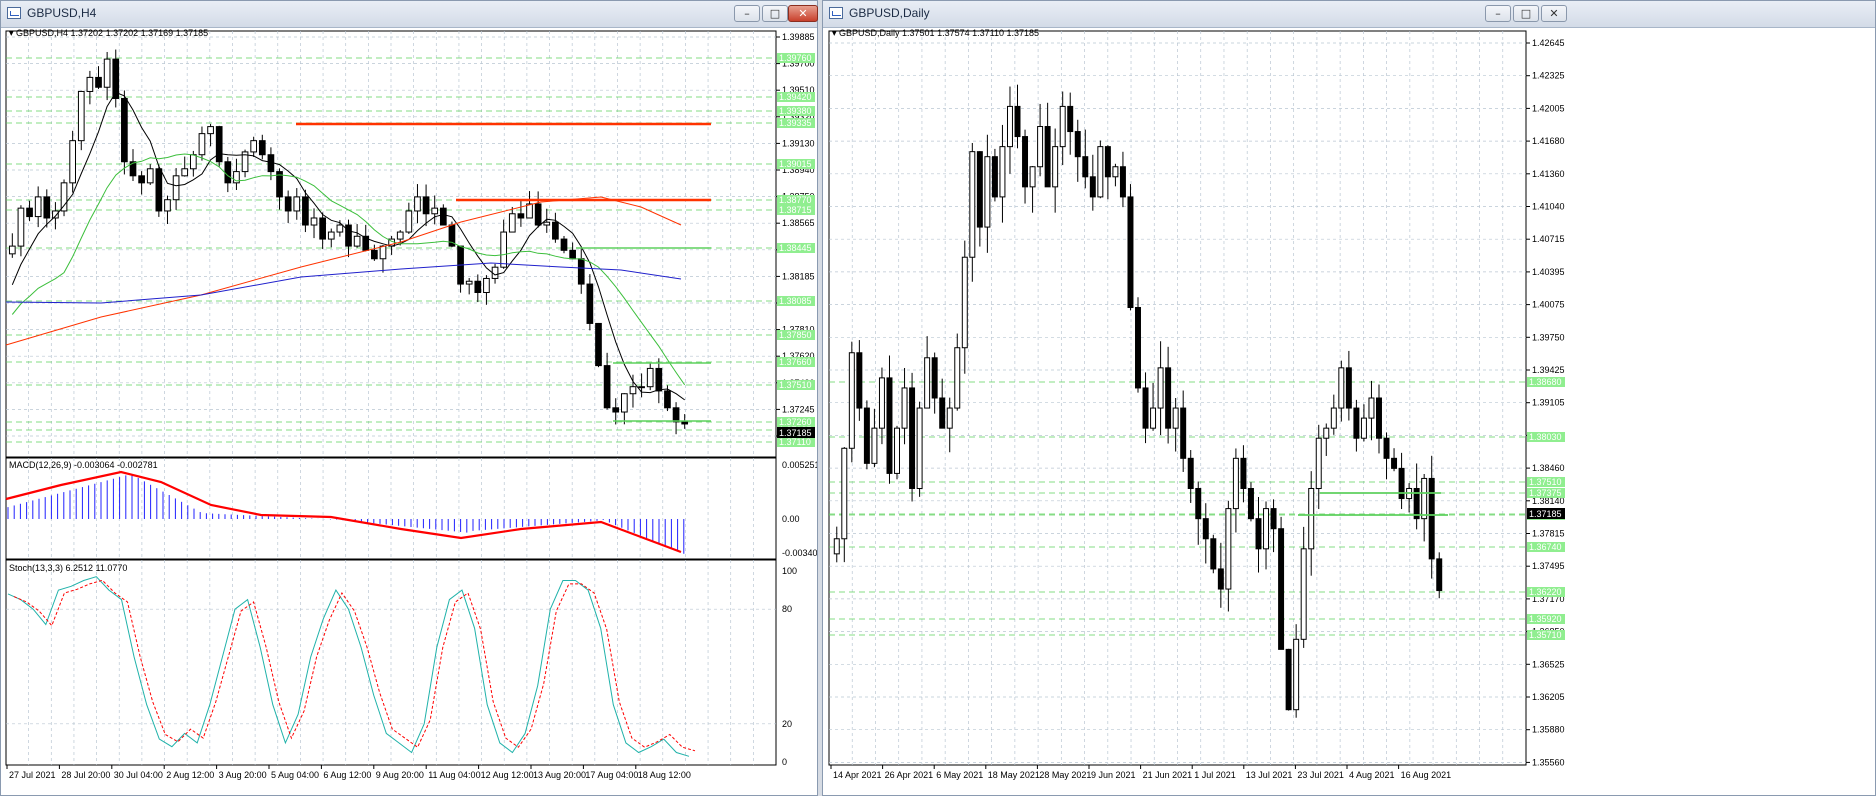 This screenshot has height=796, width=1876. What do you see at coordinates (1548, 468) in the screenshot?
I see `price-tick-label: 1.38460` at bounding box center [1548, 468].